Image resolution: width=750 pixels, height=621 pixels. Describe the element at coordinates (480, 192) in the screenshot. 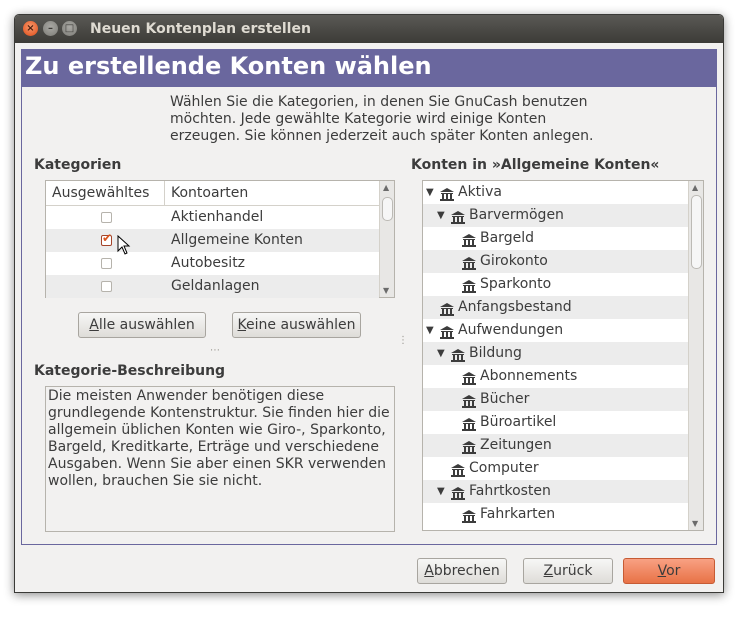

I see `account-label: Aktiva` at that location.